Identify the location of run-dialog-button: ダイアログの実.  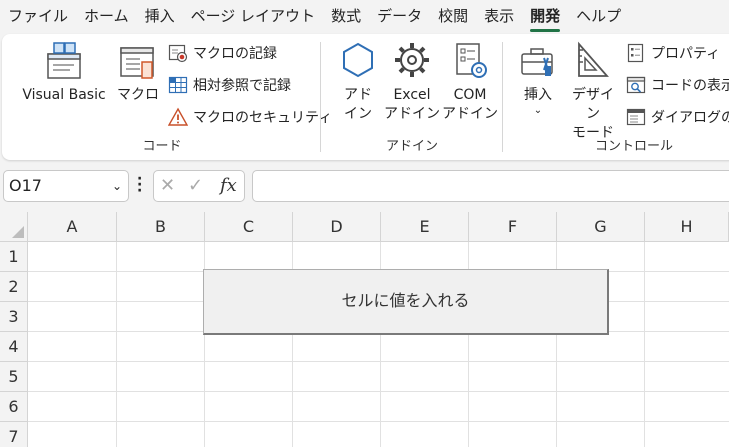
(677, 117).